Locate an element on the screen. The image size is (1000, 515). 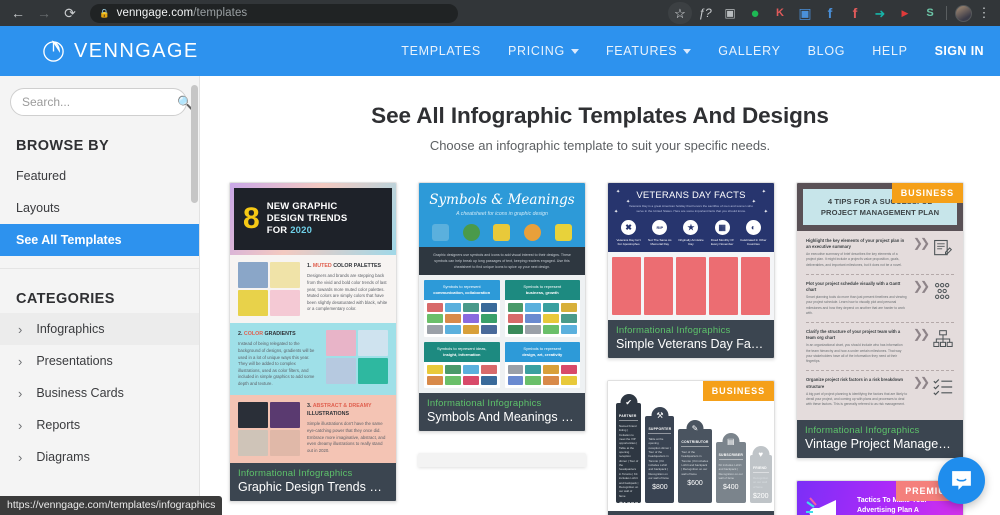
nav-blog: BLOG is located at coordinates (827, 51).